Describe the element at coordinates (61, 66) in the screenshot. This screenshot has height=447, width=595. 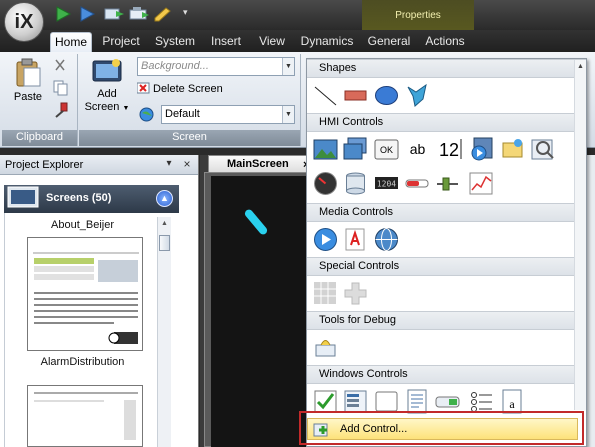
I see `cut-icon` at that location.